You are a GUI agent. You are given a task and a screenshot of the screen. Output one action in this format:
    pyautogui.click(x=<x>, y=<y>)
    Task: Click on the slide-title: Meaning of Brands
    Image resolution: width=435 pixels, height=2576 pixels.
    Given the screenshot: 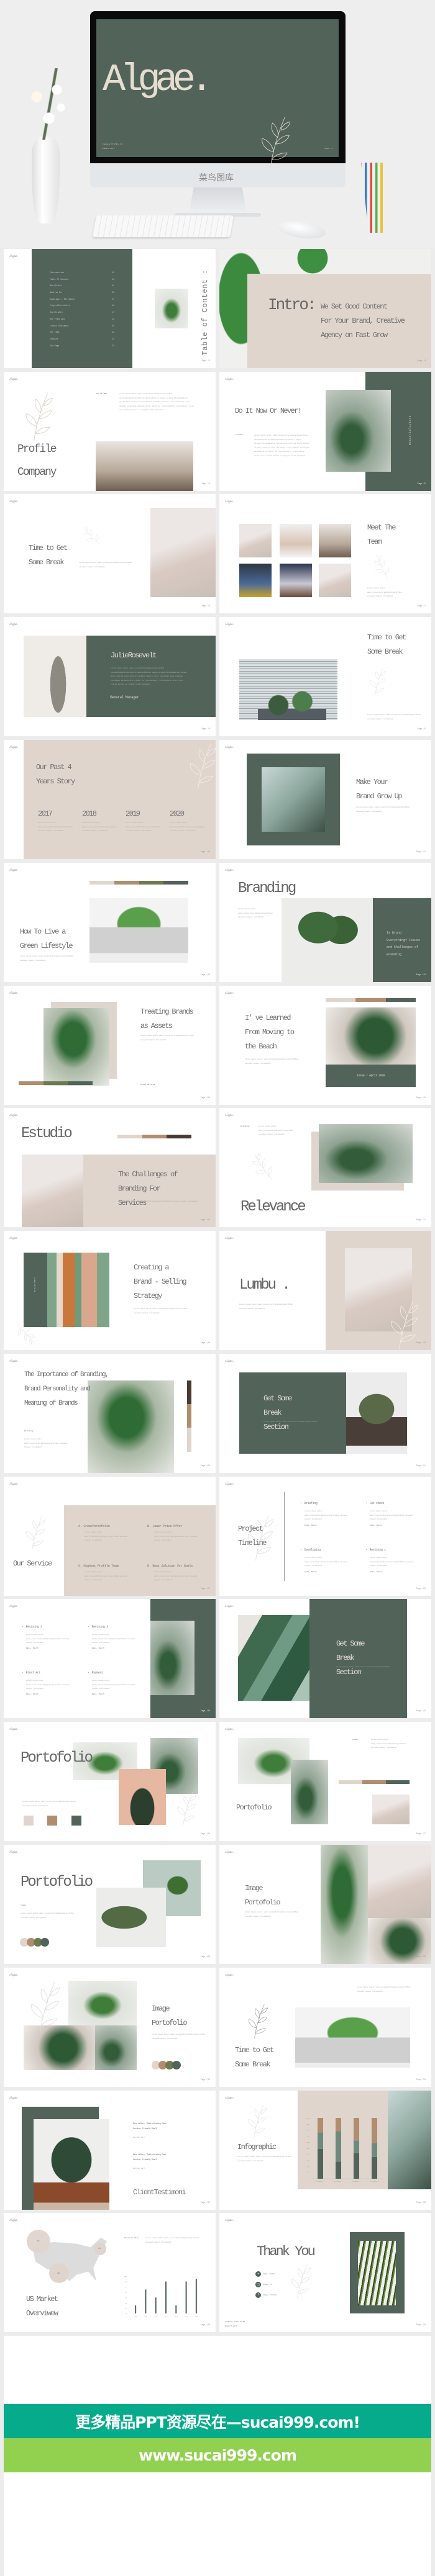 What is the action you would take?
    pyautogui.click(x=51, y=1403)
    